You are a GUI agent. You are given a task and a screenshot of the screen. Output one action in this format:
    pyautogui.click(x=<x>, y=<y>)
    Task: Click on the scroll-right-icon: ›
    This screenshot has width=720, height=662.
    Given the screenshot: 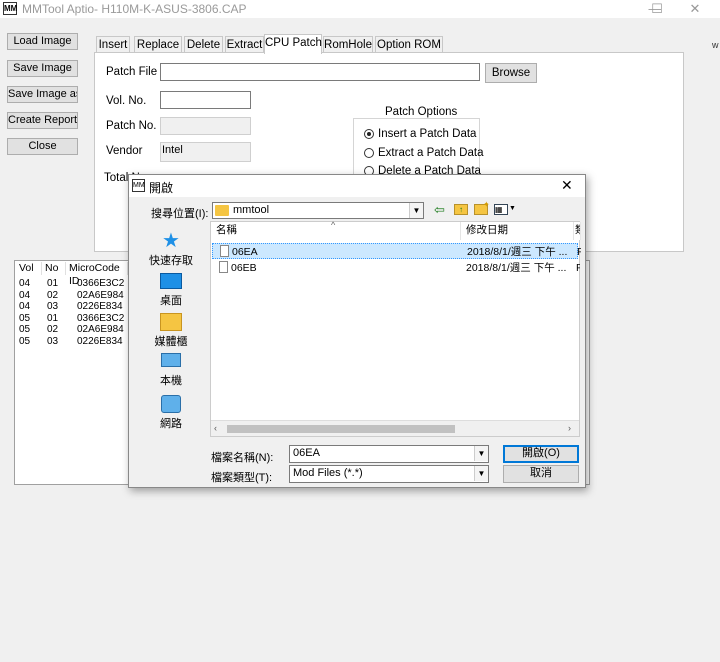 What is the action you would take?
    pyautogui.click(x=569, y=428)
    